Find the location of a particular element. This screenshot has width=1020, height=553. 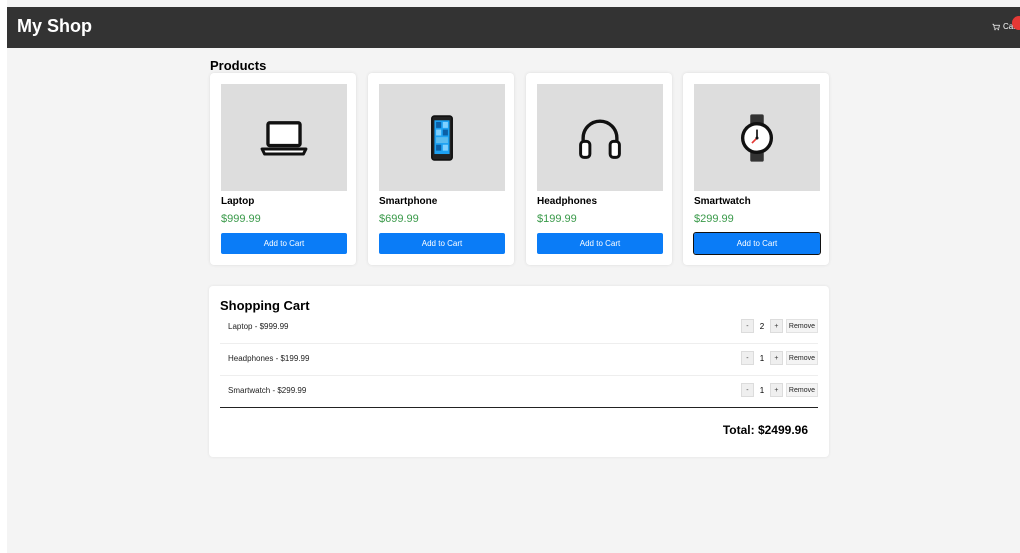

quantity-controls: - 2 + Remove is located at coordinates (779, 326).